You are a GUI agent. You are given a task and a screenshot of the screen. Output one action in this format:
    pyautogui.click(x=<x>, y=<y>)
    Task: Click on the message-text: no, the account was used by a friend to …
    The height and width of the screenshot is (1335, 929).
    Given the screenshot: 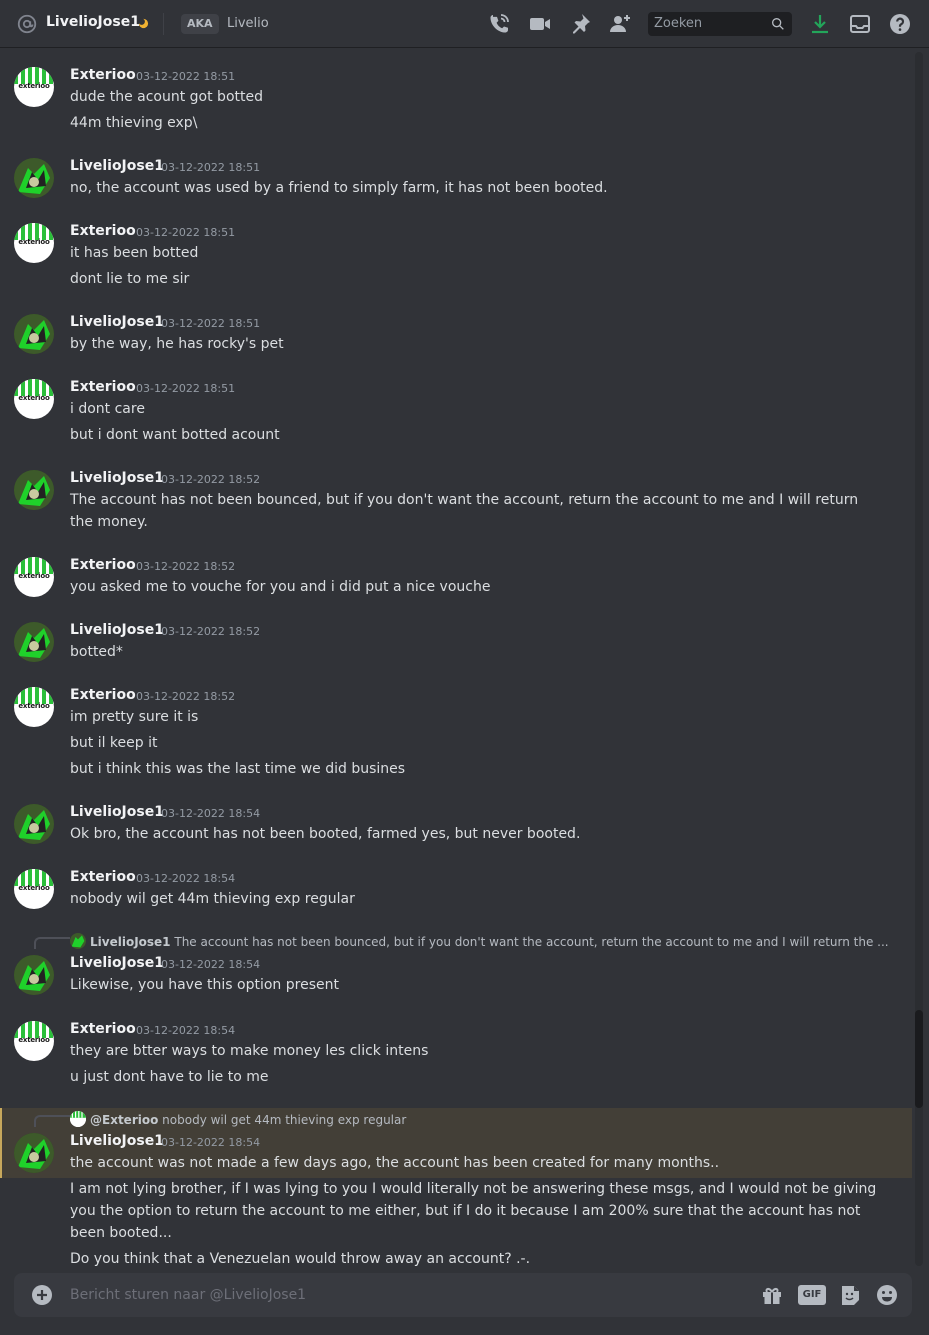 What is the action you would take?
    pyautogui.click(x=339, y=188)
    